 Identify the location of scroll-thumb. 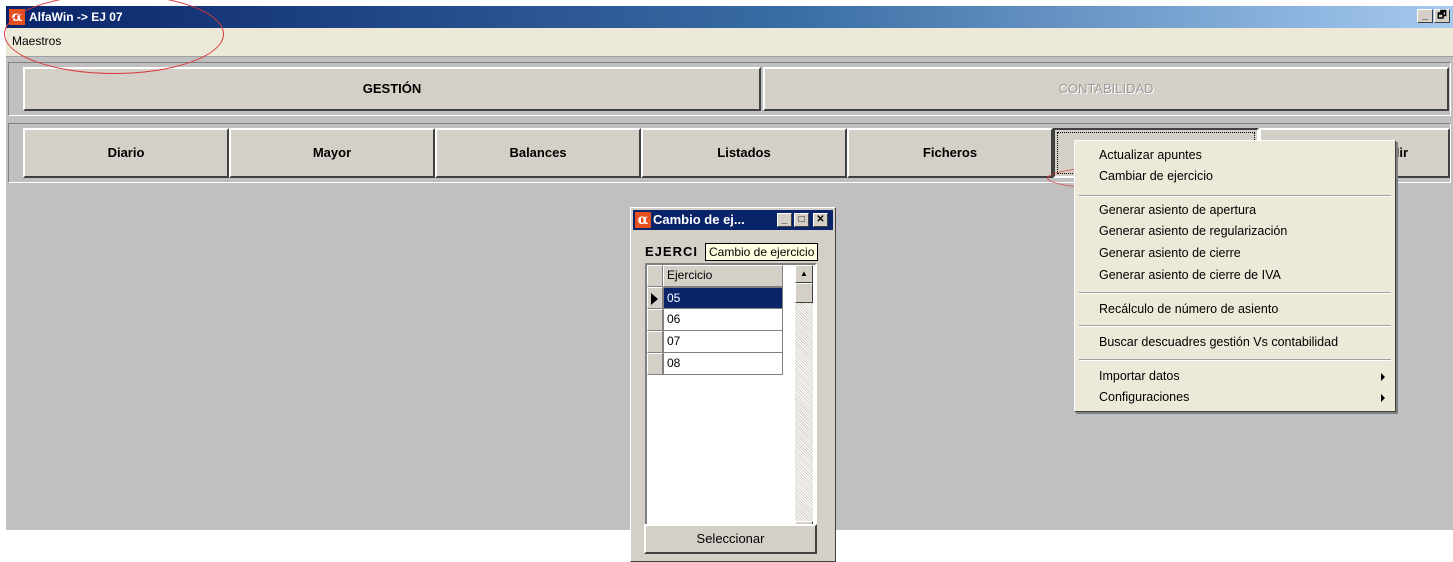
(804, 293).